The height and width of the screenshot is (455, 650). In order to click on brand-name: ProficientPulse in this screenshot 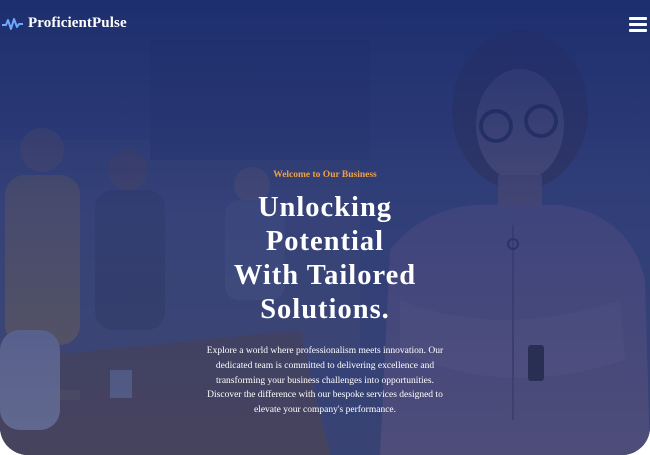, I will do `click(77, 23)`.